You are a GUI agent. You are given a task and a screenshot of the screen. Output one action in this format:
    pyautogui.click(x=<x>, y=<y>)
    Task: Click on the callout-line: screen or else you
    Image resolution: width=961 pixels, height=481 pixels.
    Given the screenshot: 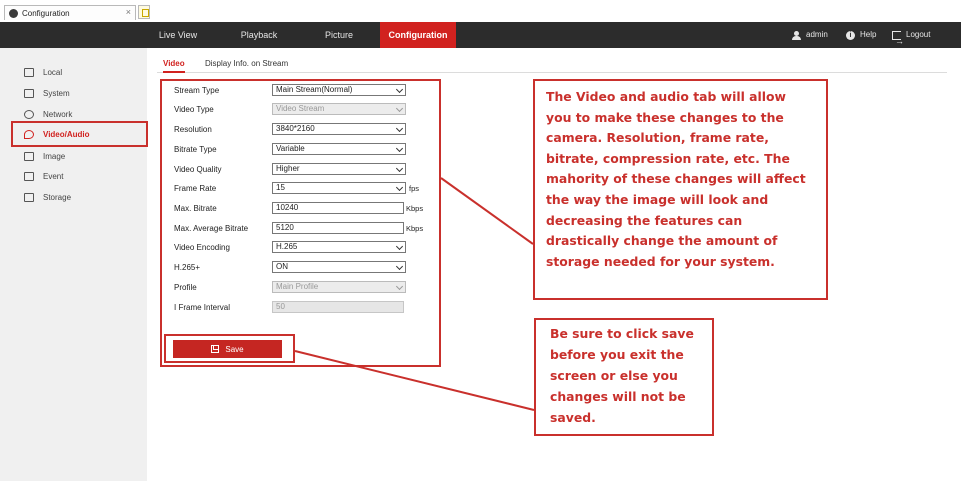 What is the action you would take?
    pyautogui.click(x=614, y=375)
    